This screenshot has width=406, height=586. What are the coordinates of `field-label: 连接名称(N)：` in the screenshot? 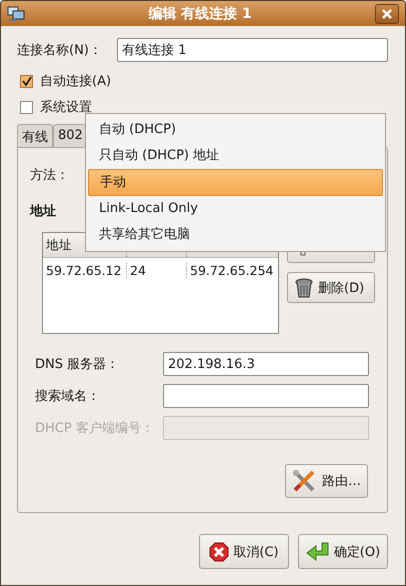 It's located at (60, 50).